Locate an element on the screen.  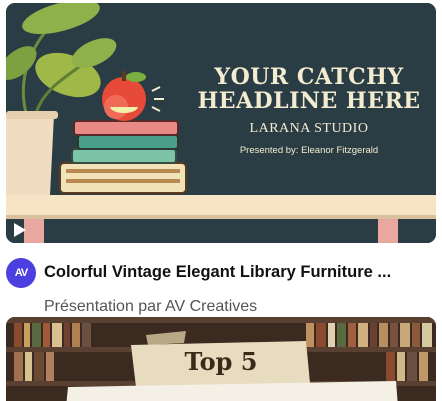
play-icon is located at coordinates (20, 230).